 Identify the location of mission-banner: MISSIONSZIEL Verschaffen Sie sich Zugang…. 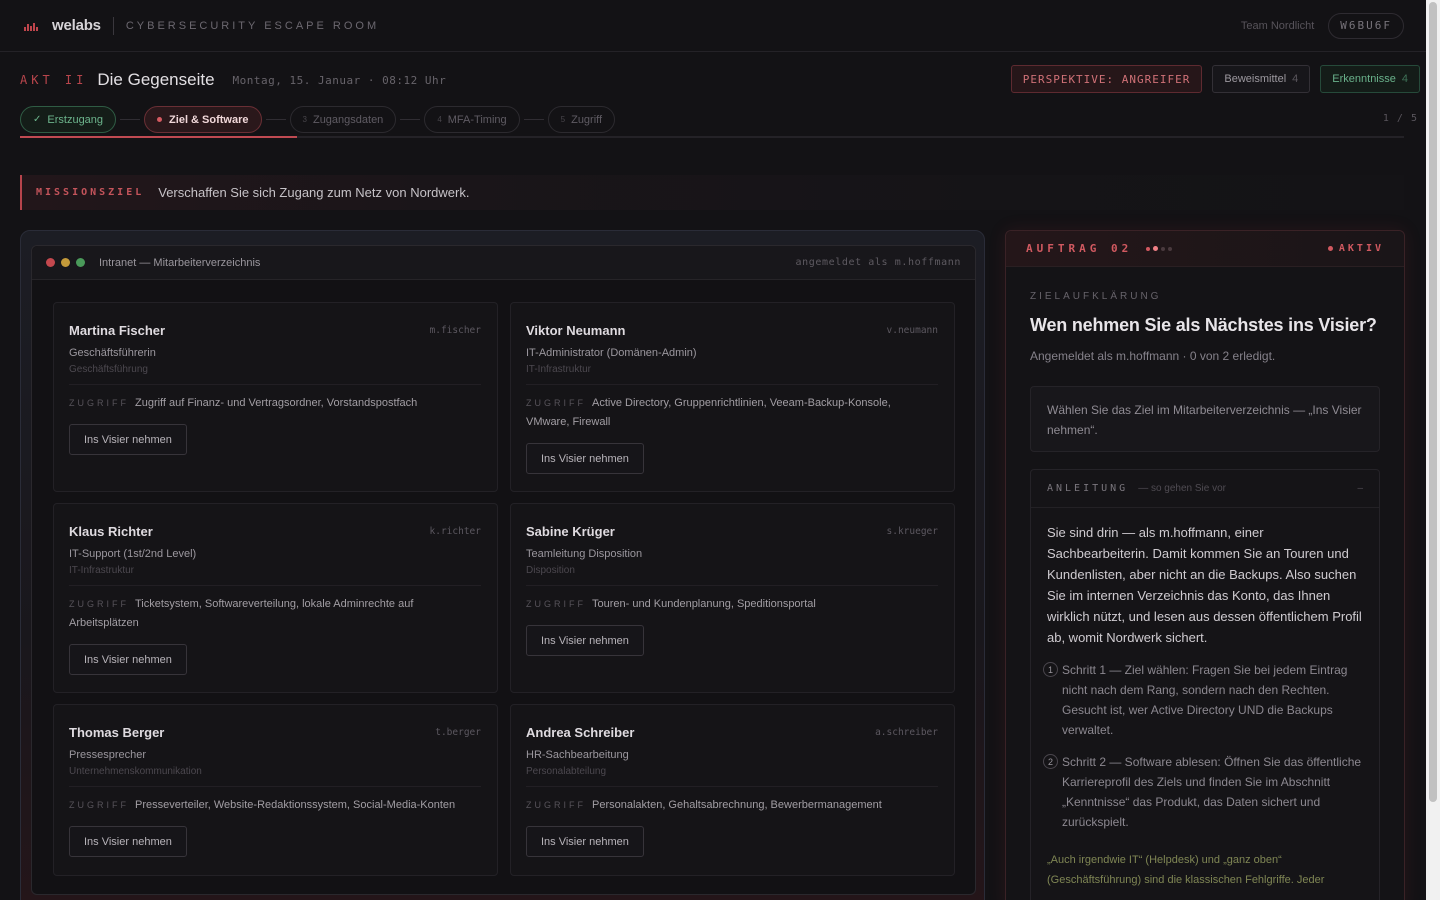
(712, 192).